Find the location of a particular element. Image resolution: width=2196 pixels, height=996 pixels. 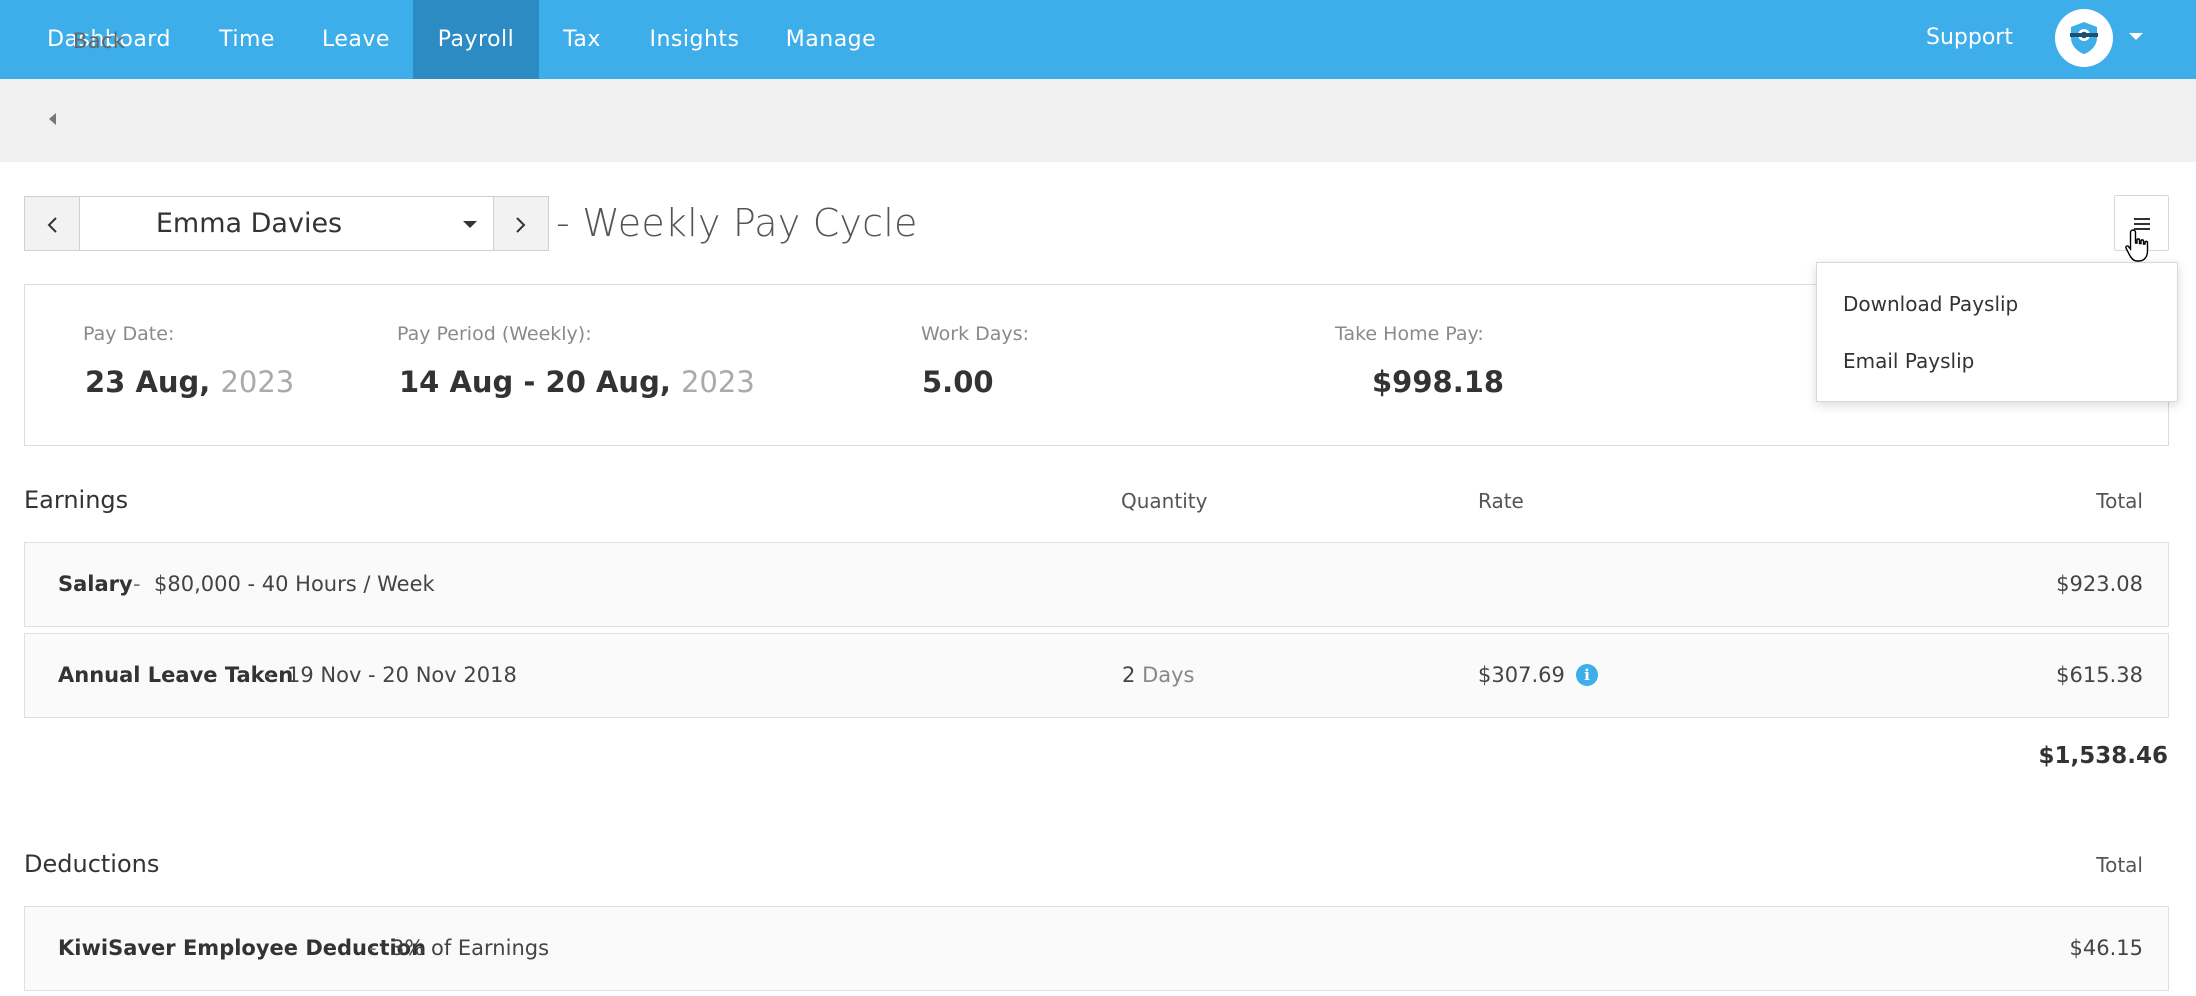

previous-employee-button is located at coordinates (52, 223).